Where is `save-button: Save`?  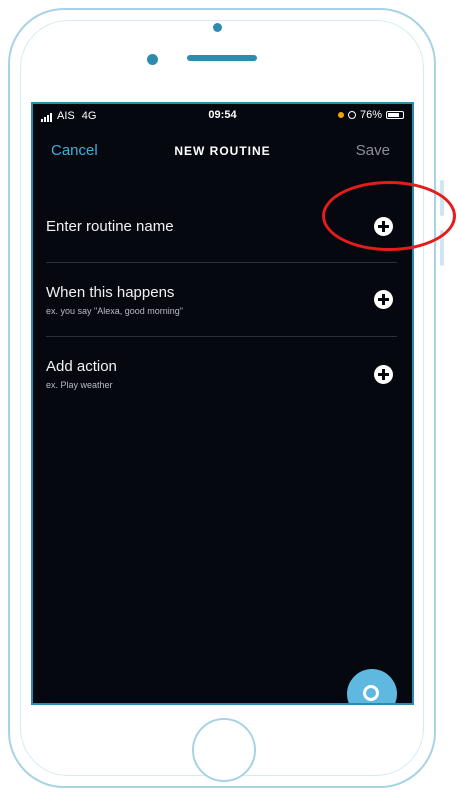 save-button: Save is located at coordinates (373, 150).